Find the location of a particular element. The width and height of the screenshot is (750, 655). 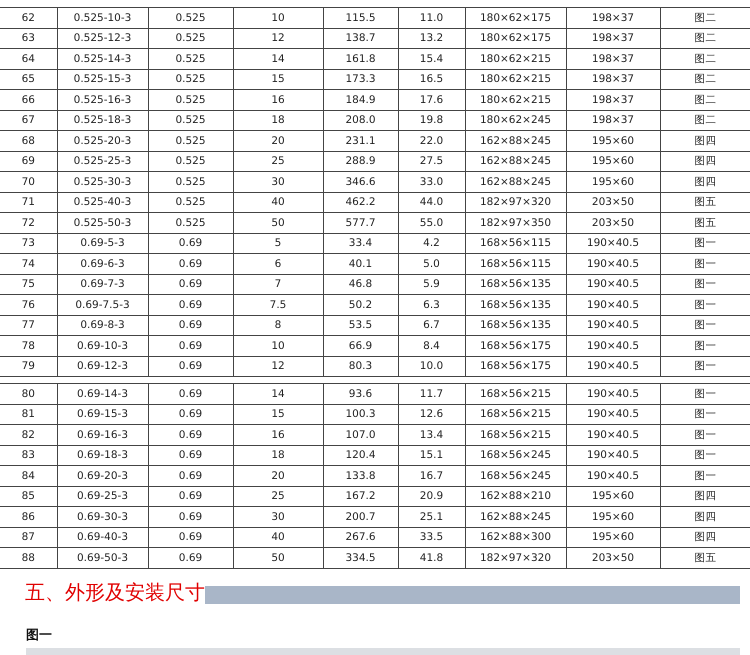

table-cell: 16 is located at coordinates (278, 434).